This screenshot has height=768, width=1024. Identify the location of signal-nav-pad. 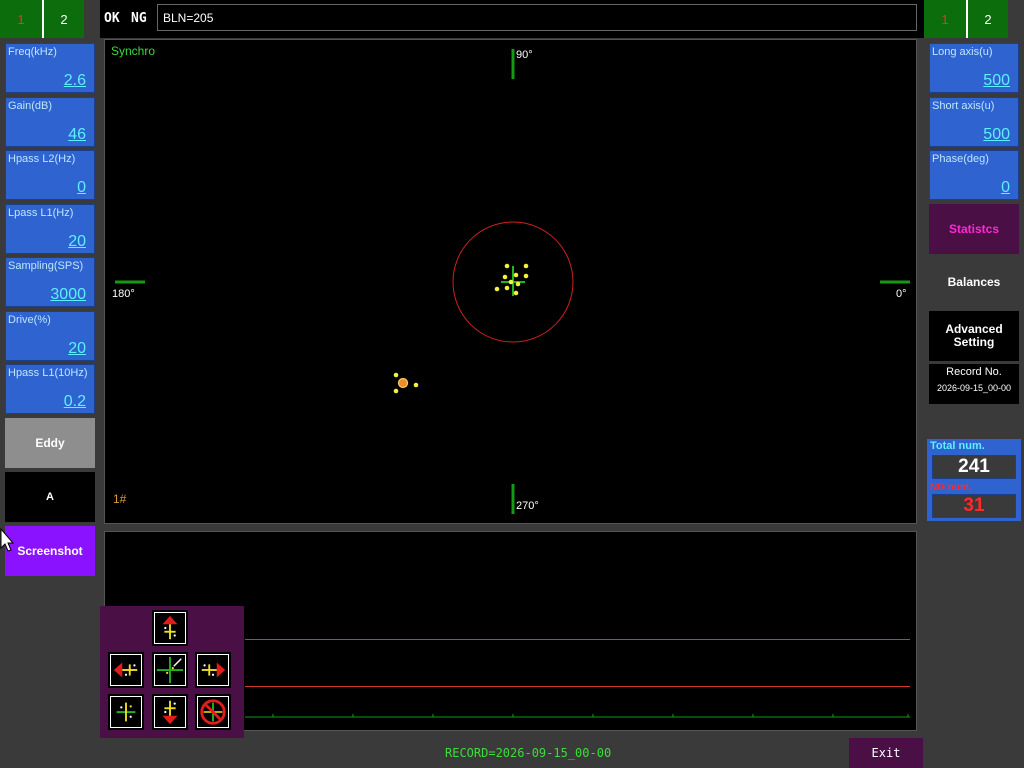
(172, 672).